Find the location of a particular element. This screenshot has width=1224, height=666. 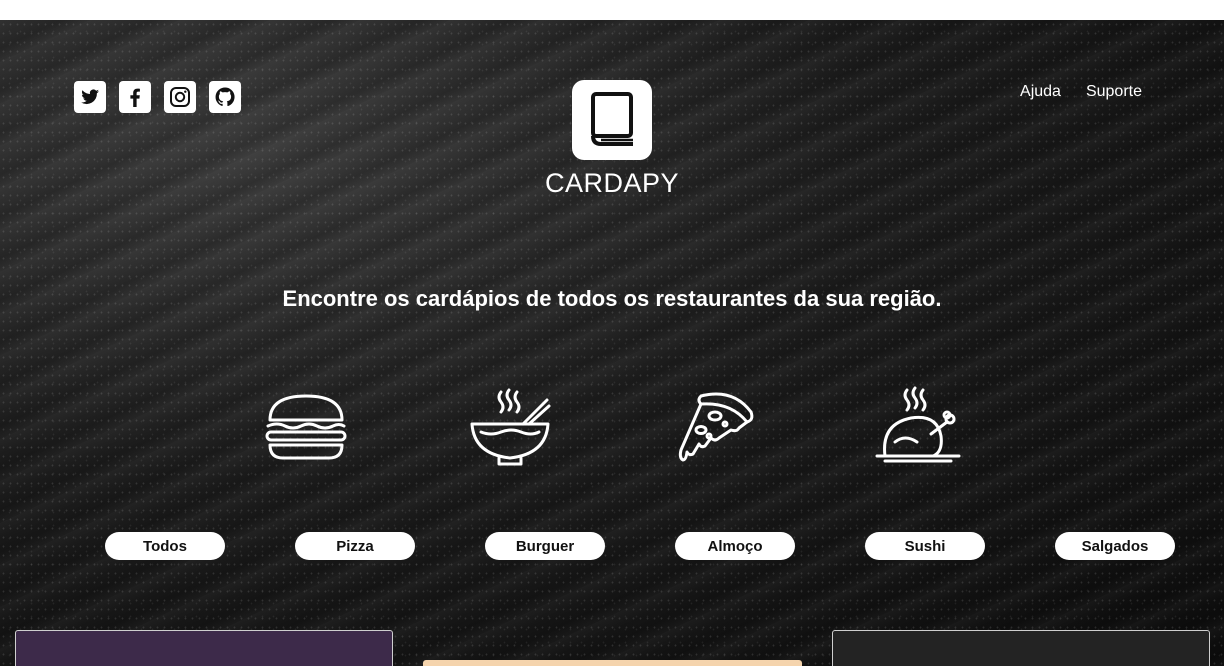

nav-support-link: Suporte is located at coordinates (1114, 92).